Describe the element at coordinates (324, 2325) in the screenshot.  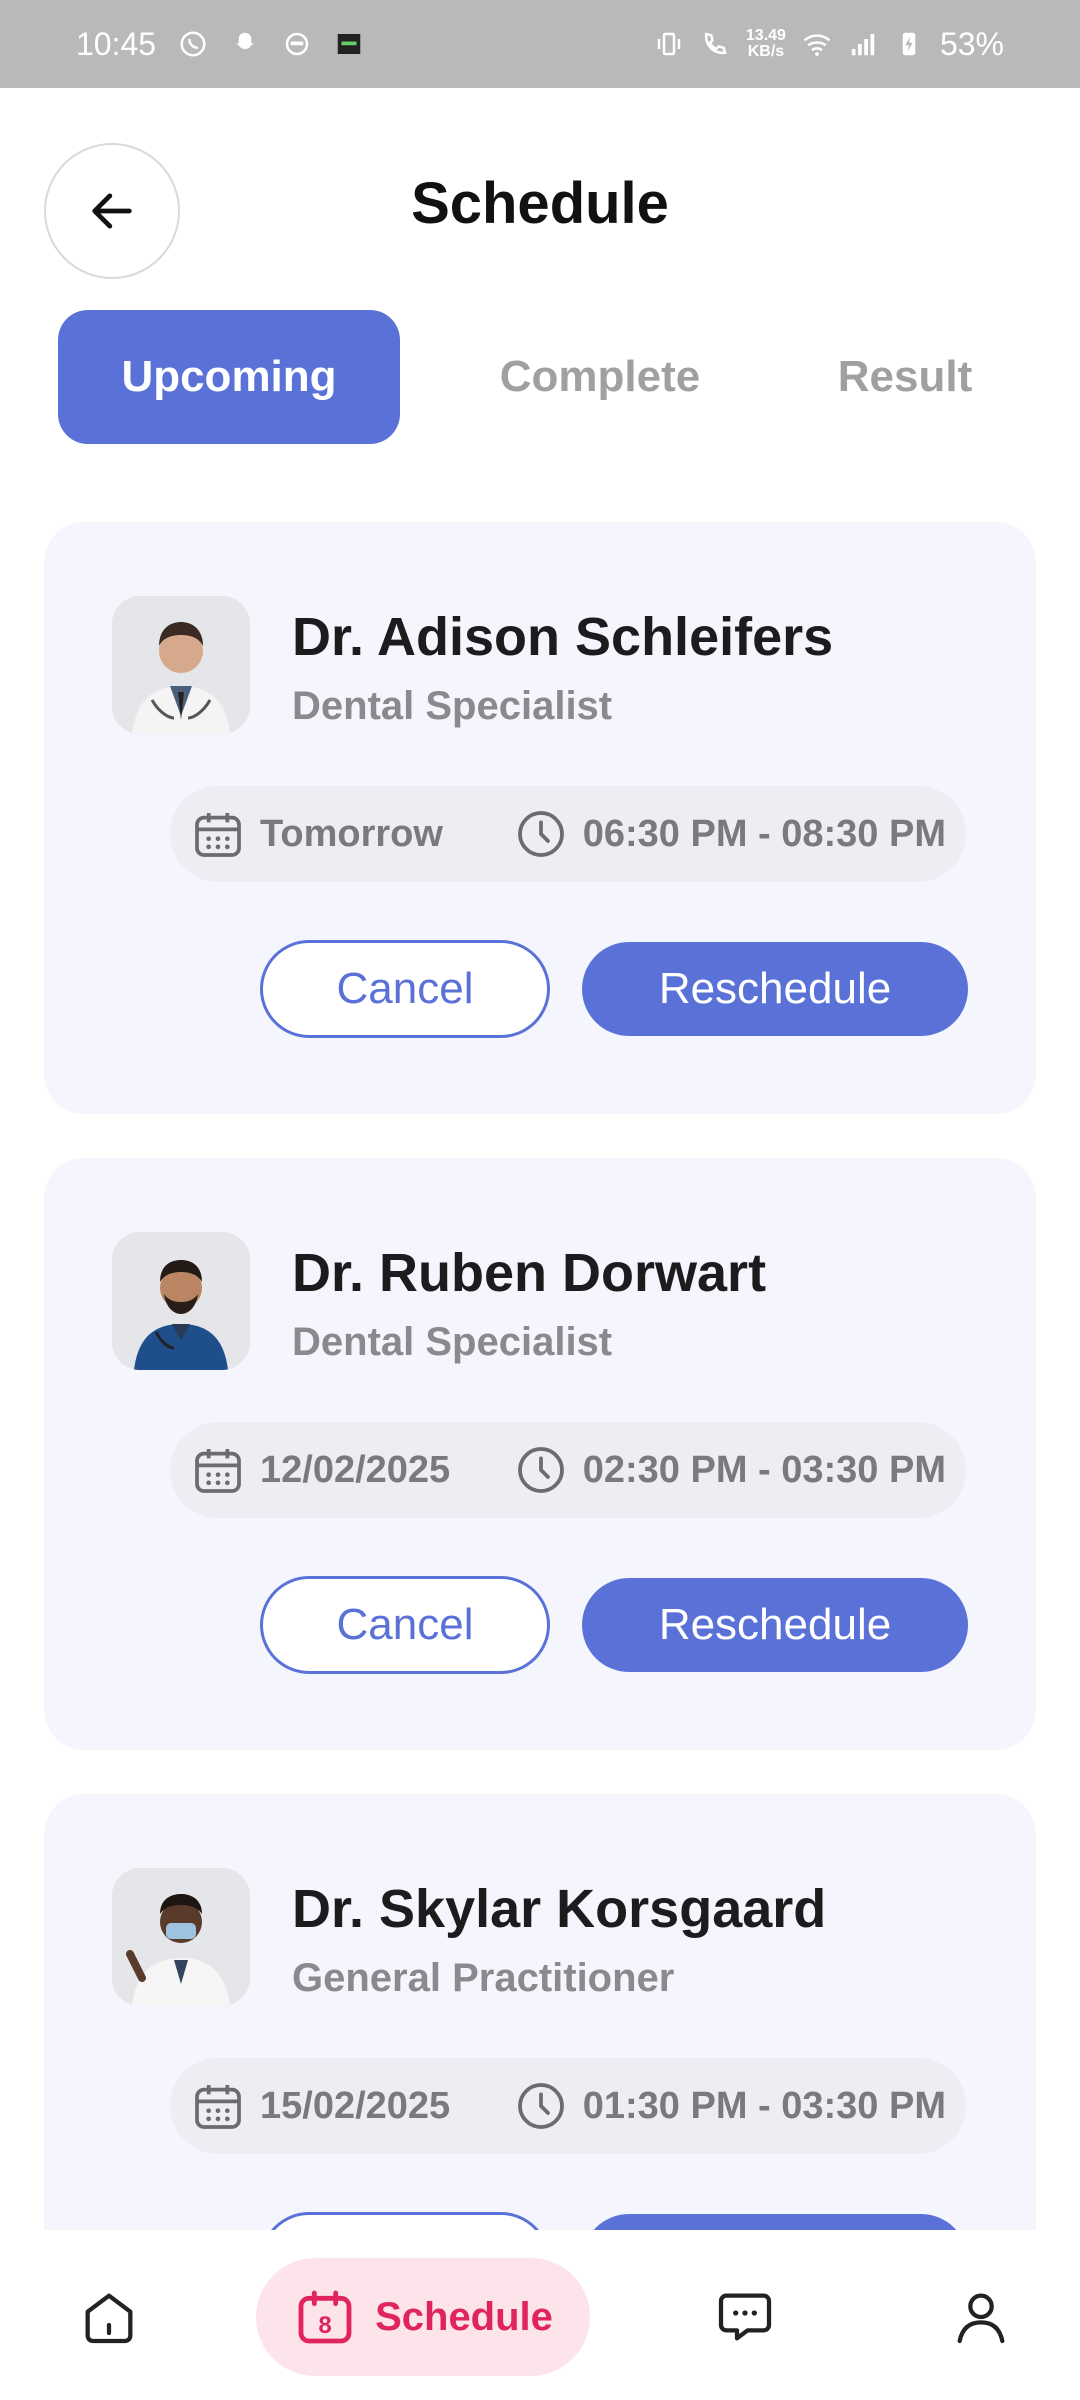
I see `calendar-badge: 8` at that location.